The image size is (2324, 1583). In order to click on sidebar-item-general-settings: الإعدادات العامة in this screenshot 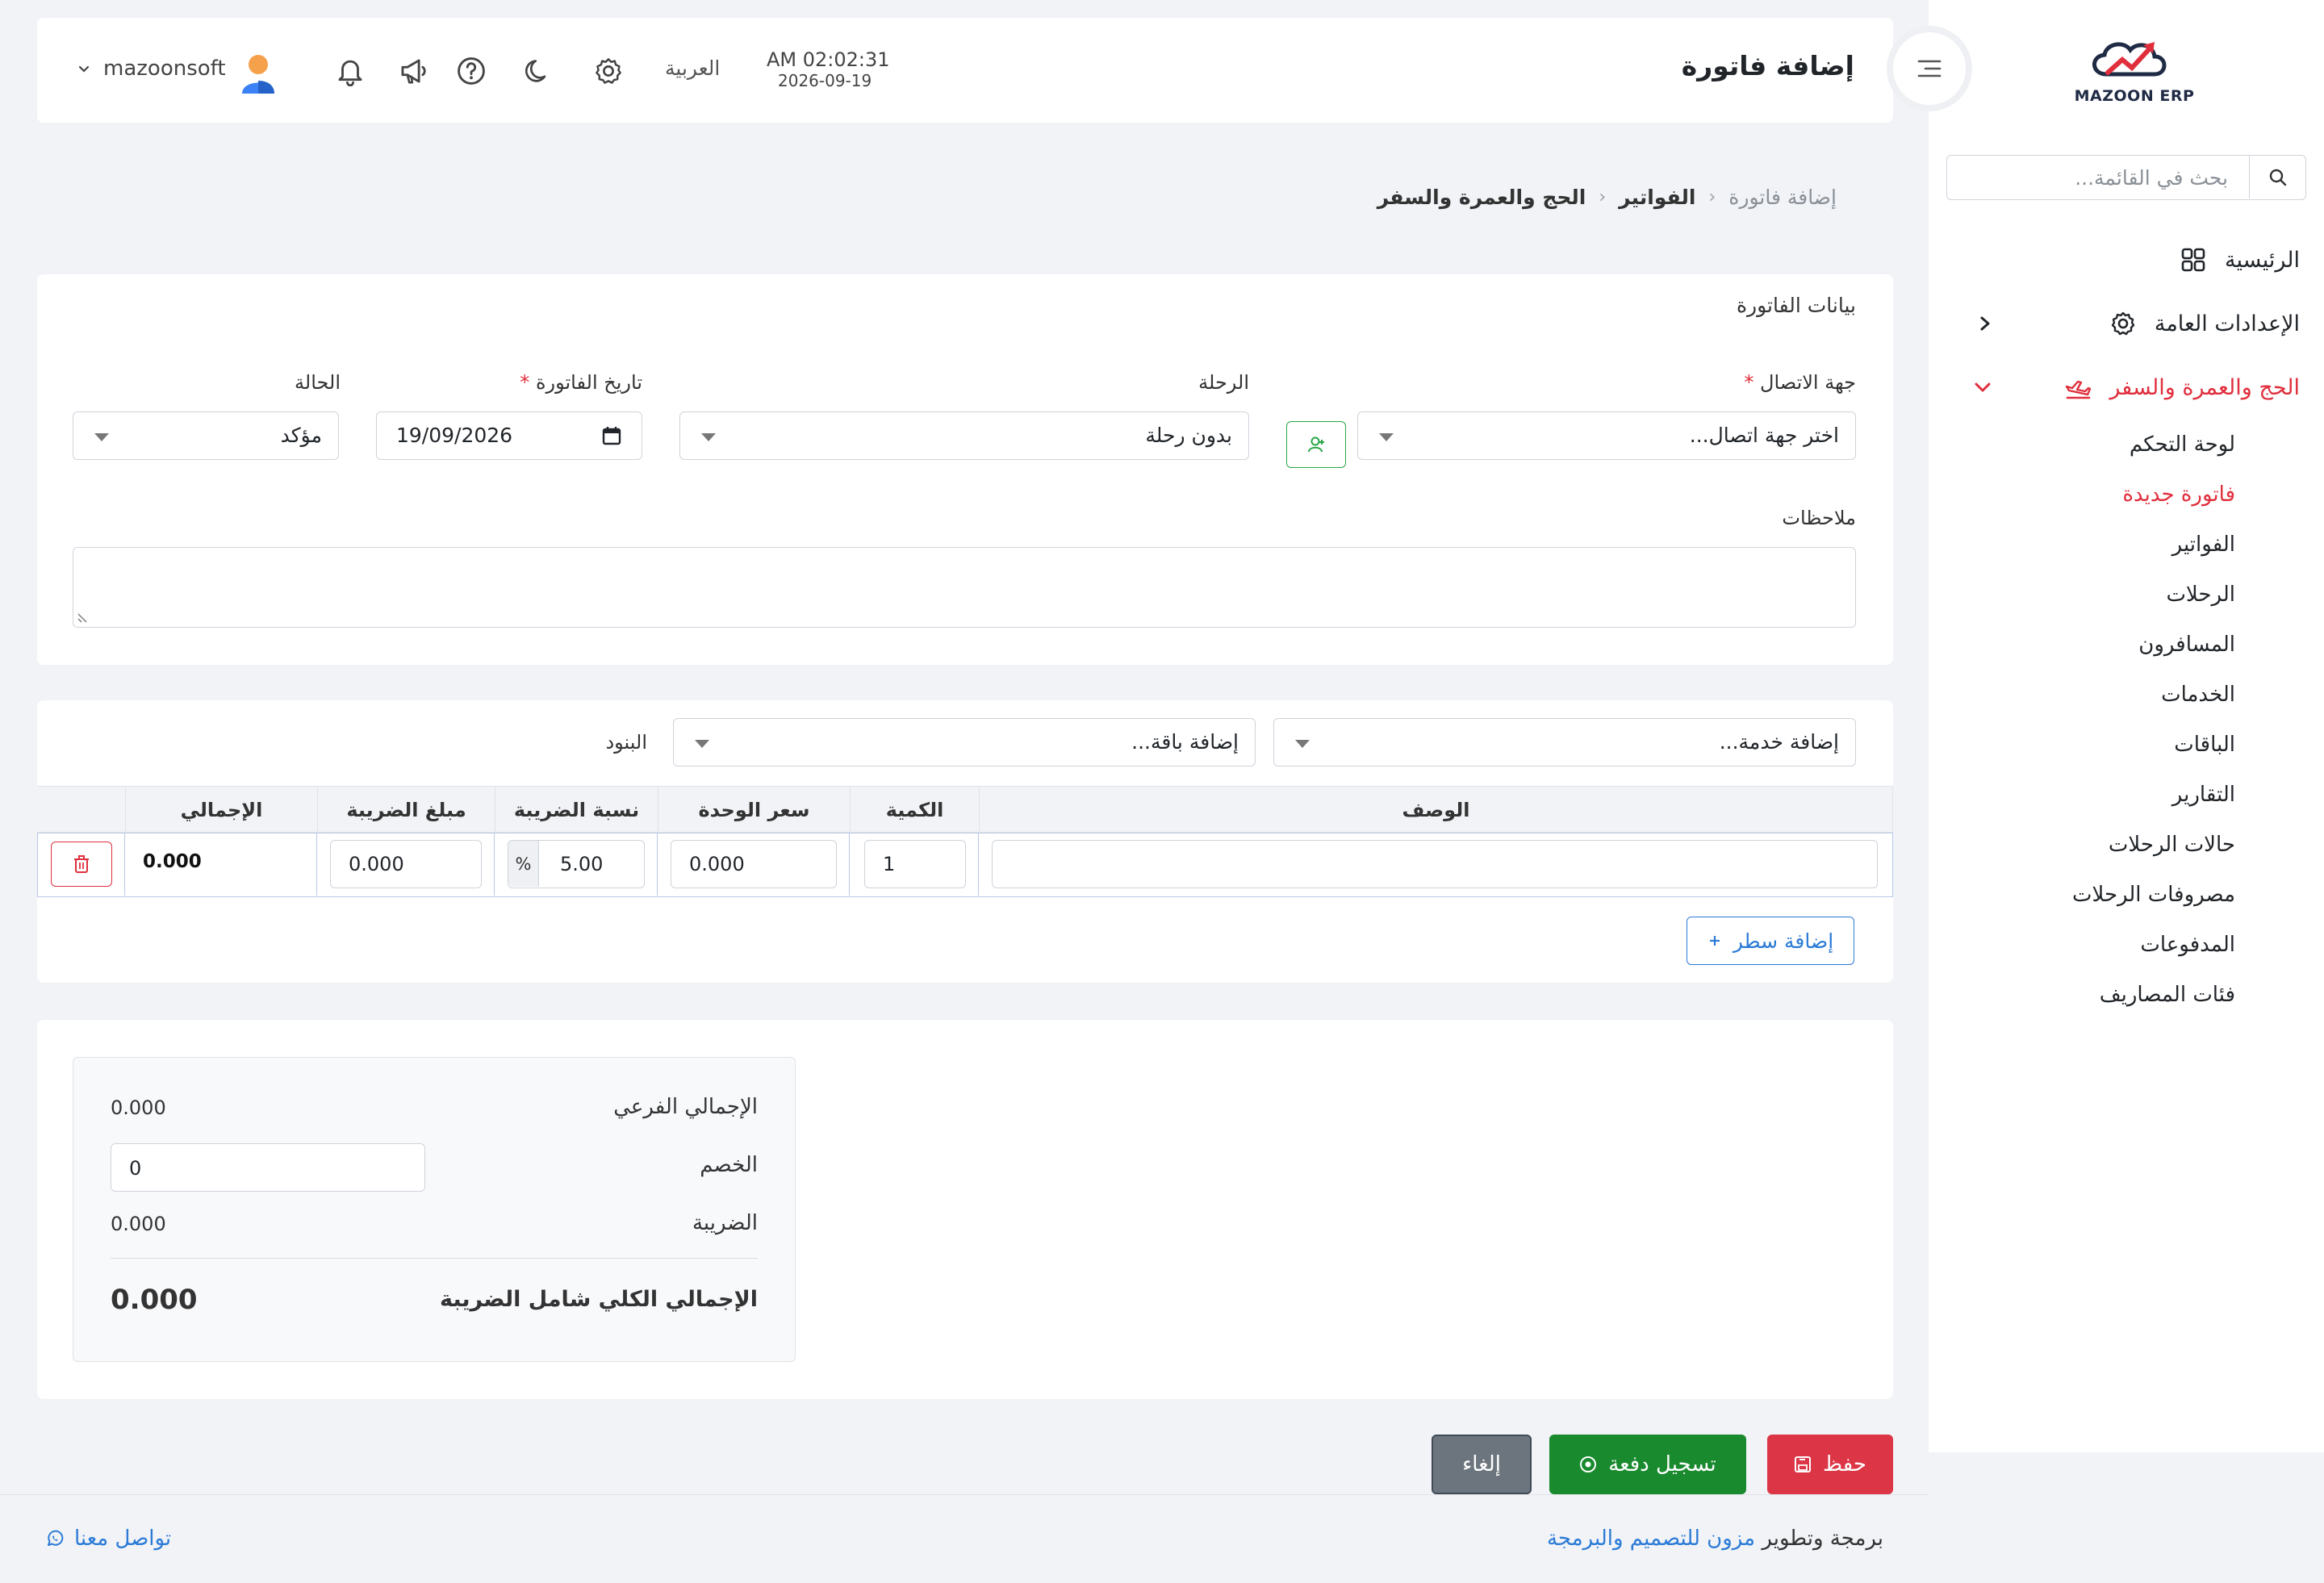, I will do `click(2204, 323)`.